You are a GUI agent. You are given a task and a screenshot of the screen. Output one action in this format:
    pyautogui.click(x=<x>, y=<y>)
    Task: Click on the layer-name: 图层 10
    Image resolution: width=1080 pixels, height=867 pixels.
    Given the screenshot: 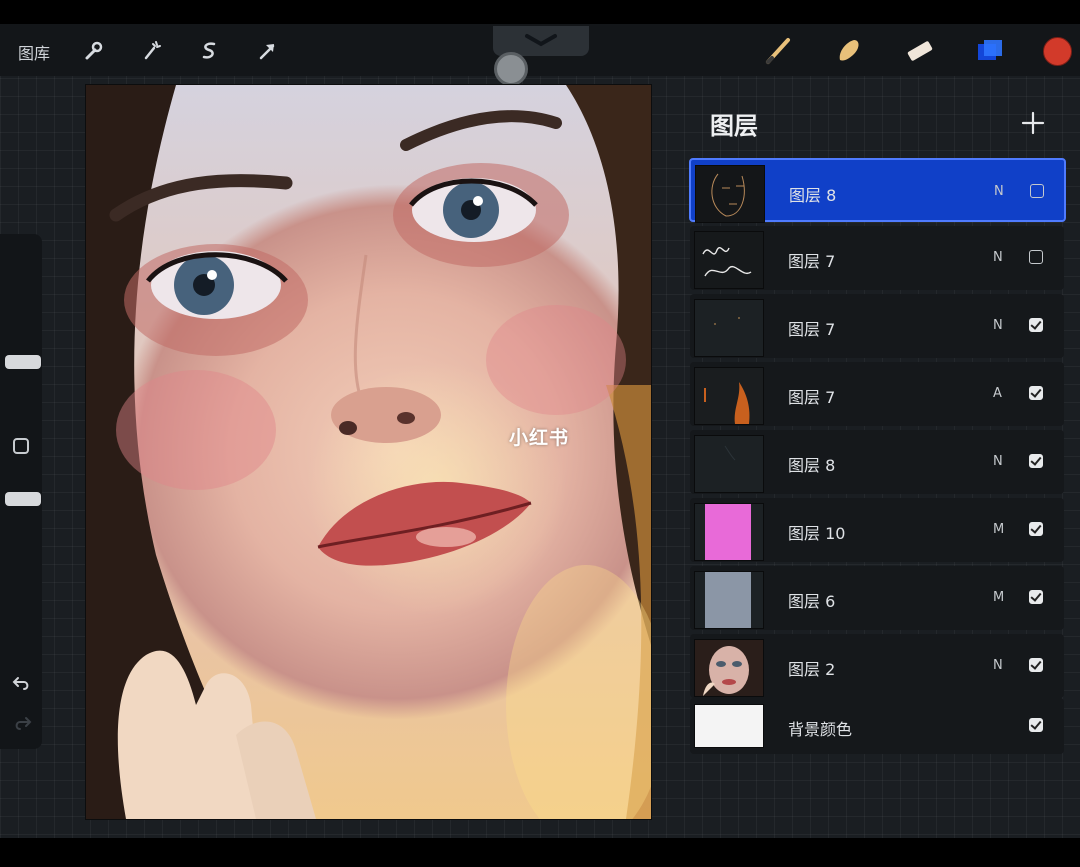 What is the action you would take?
    pyautogui.click(x=817, y=533)
    